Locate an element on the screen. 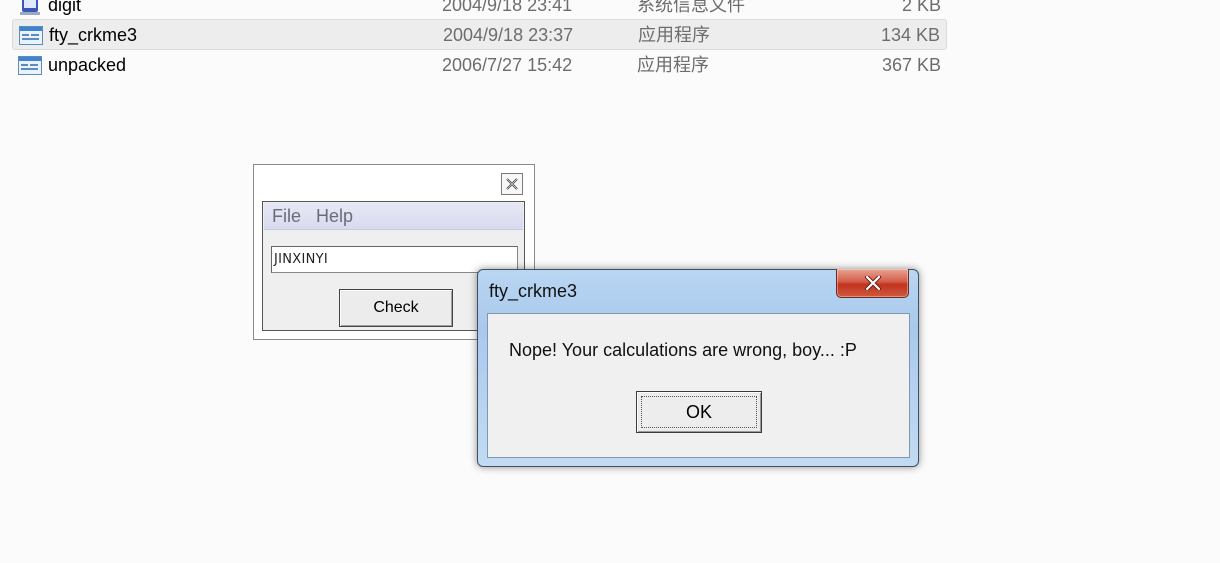 This screenshot has height=563, width=1220. file-date: 2004/9/18 23:41 is located at coordinates (507, 7).